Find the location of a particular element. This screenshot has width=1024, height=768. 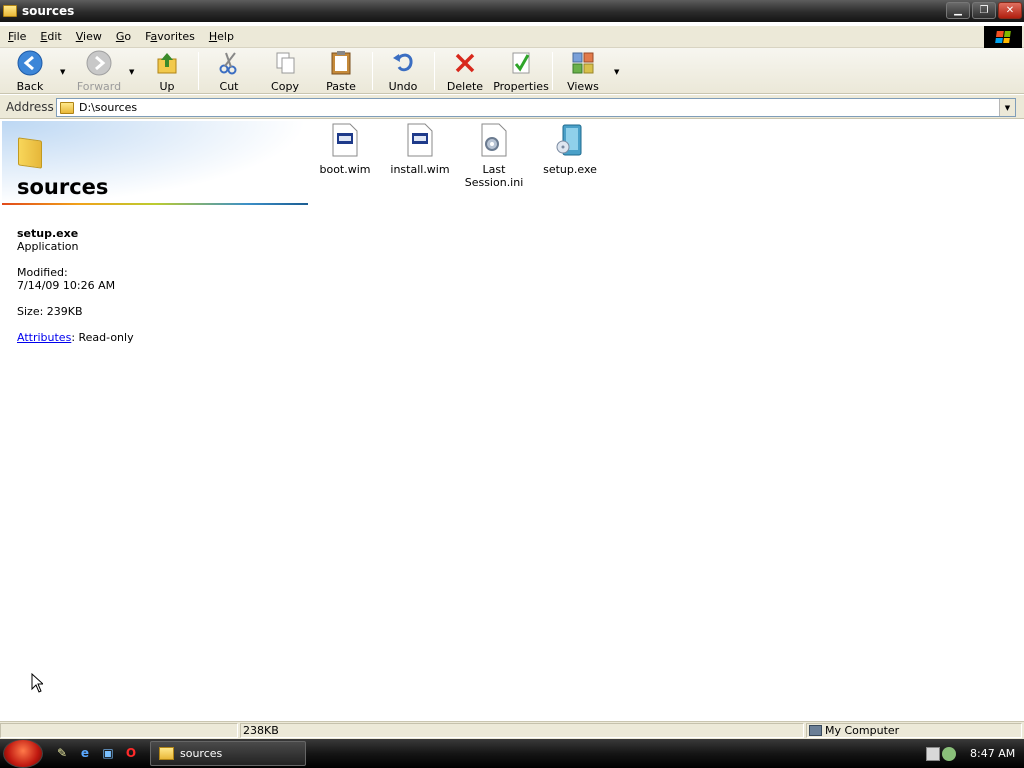

forward-dropdown-icon: ▼ is located at coordinates (131, 72).